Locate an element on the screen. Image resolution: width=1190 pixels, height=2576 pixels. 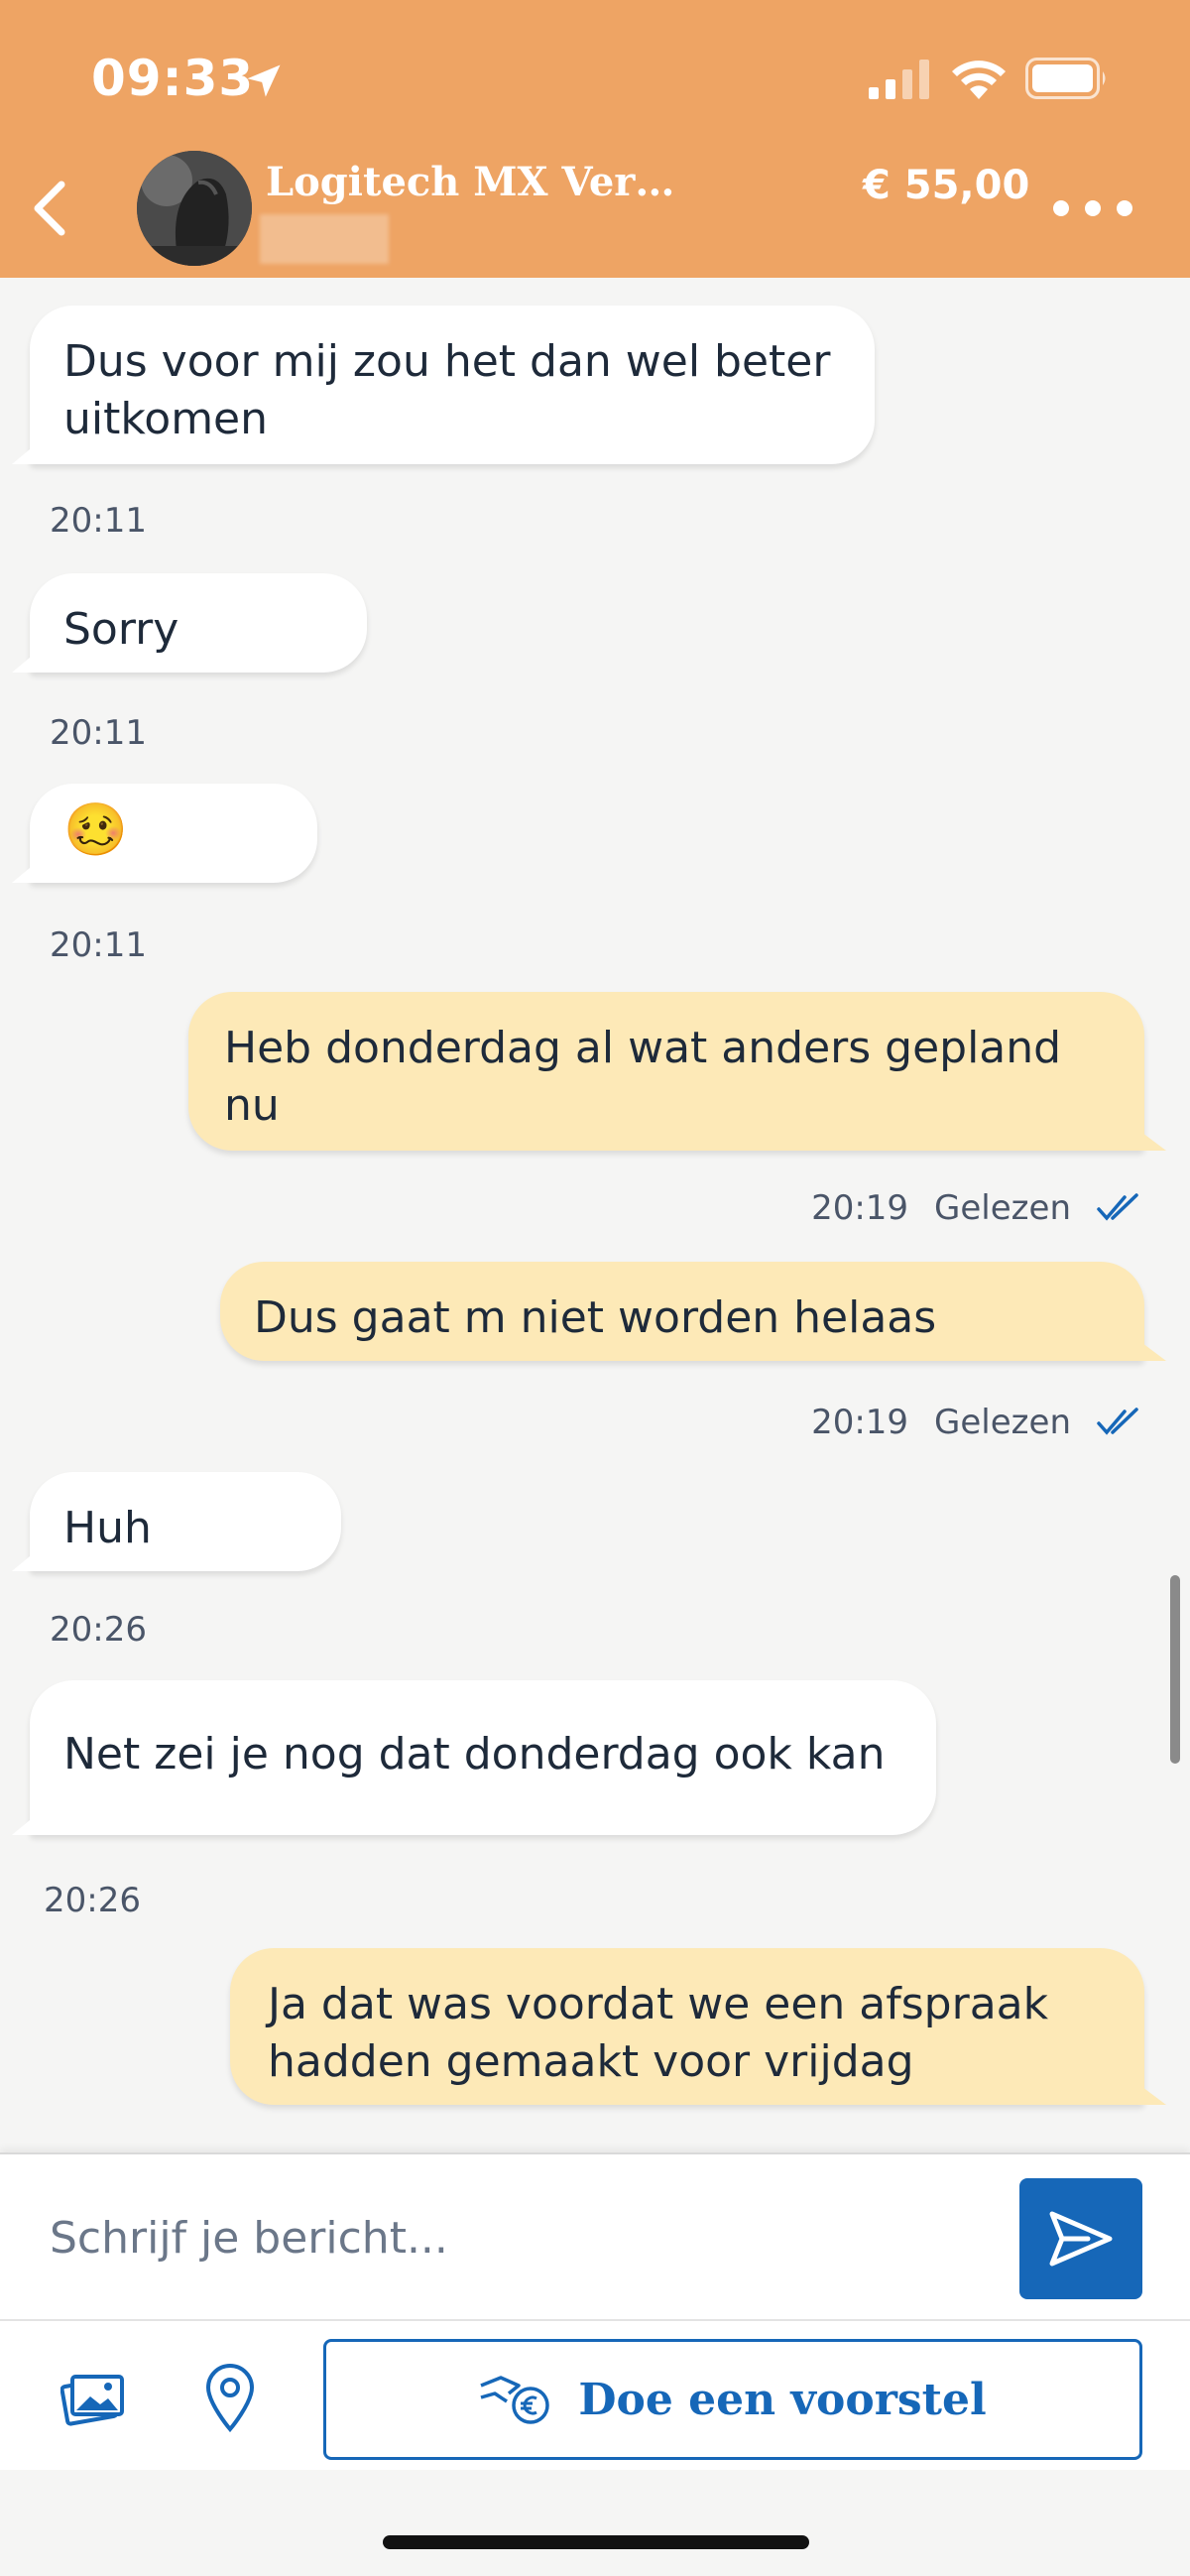
status-time: 09:33 is located at coordinates (173, 78).